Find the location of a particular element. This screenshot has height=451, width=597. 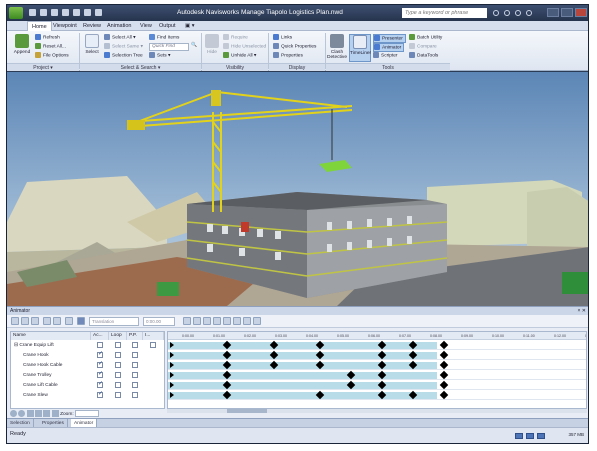

selection-tree-button: Selection Tree is located at coordinates (123, 55).